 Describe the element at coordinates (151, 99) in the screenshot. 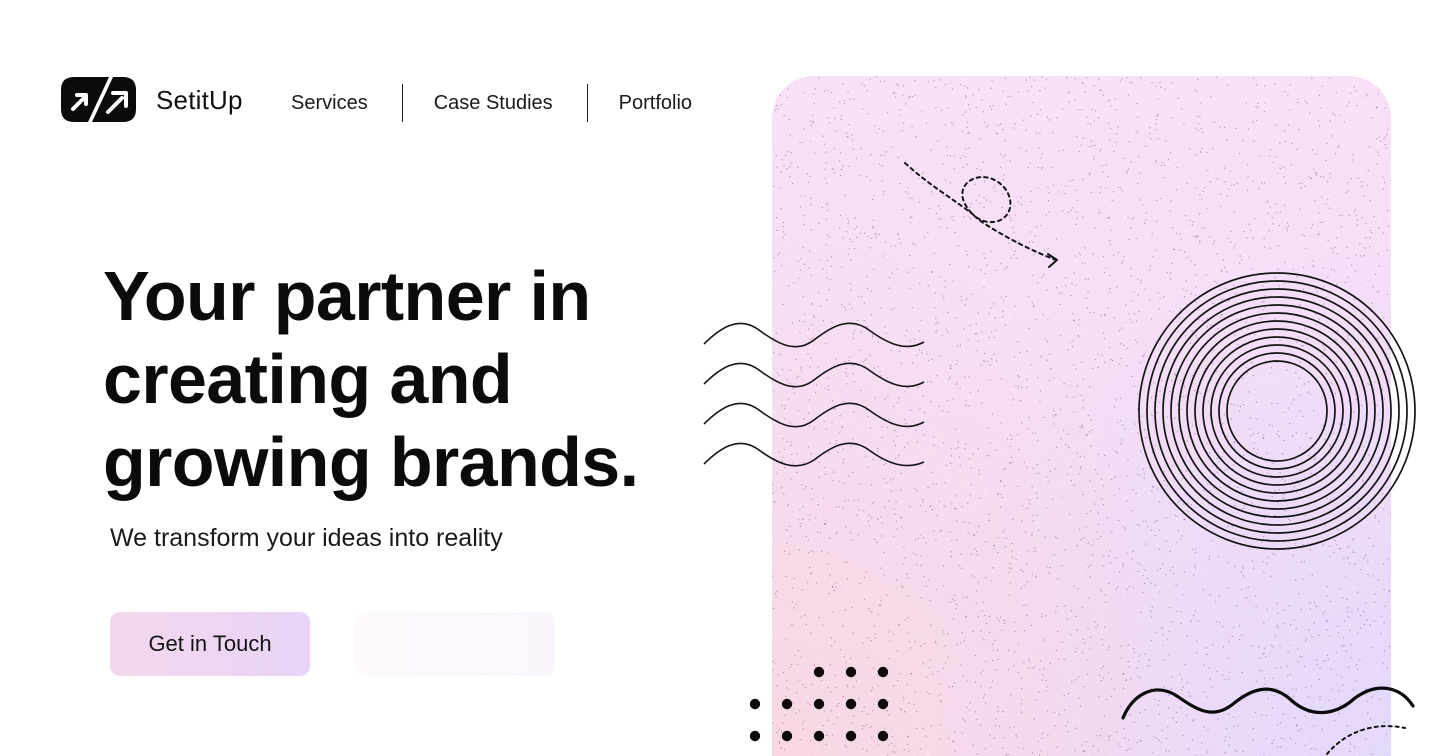

I see `brand-logo: SetitUp` at that location.